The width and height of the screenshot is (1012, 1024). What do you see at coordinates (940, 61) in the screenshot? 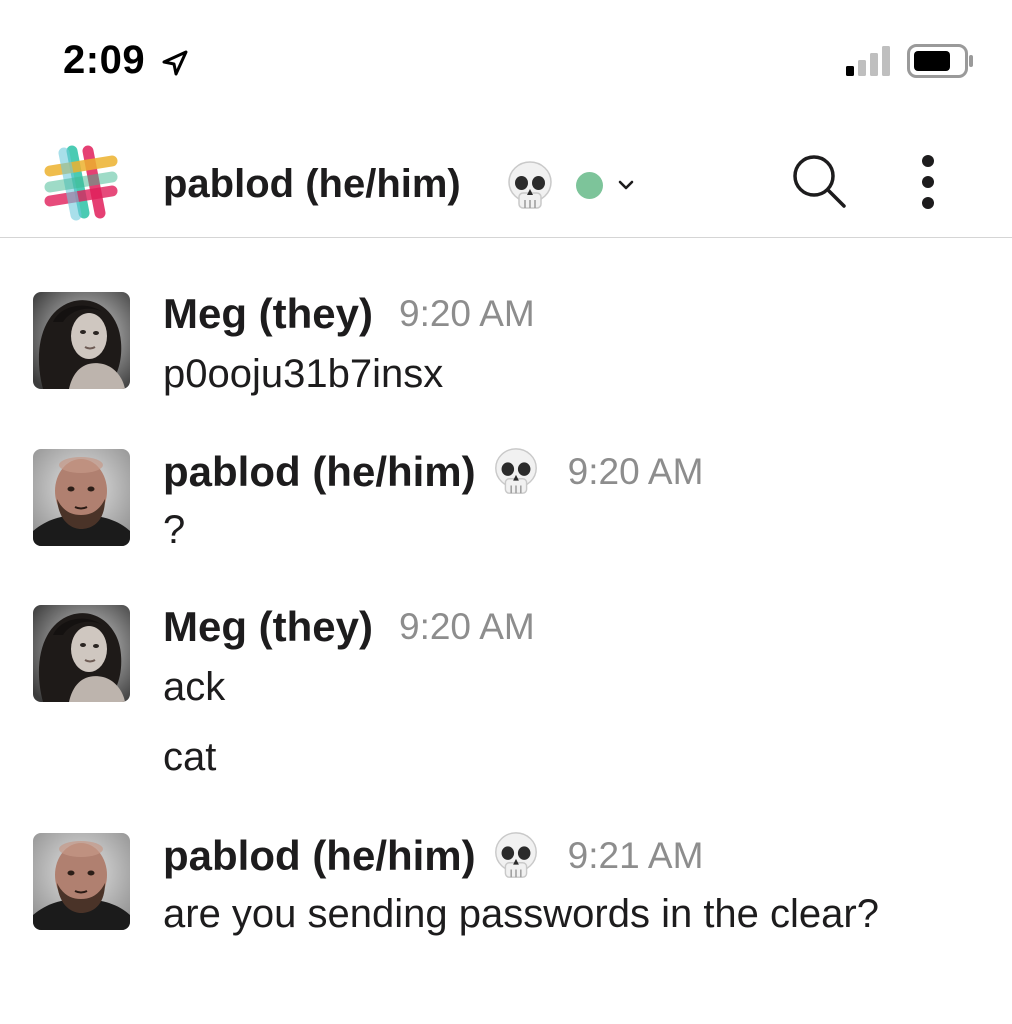
I see `battery-icon` at bounding box center [940, 61].